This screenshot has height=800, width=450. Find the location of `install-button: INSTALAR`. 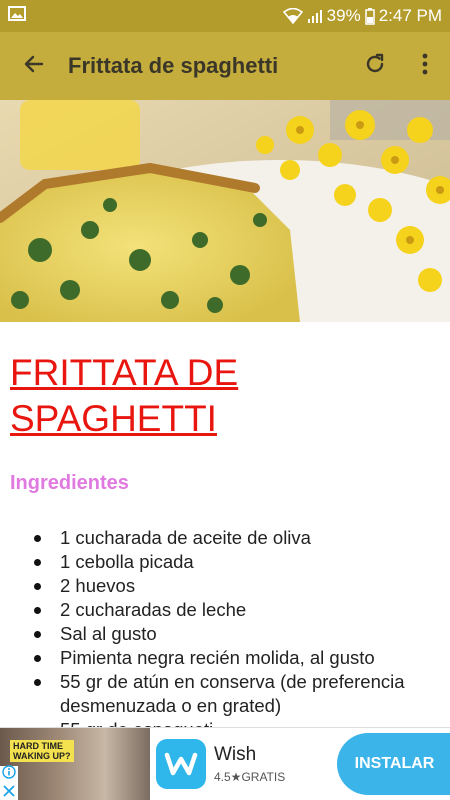

install-button: INSTALAR is located at coordinates (393, 764).